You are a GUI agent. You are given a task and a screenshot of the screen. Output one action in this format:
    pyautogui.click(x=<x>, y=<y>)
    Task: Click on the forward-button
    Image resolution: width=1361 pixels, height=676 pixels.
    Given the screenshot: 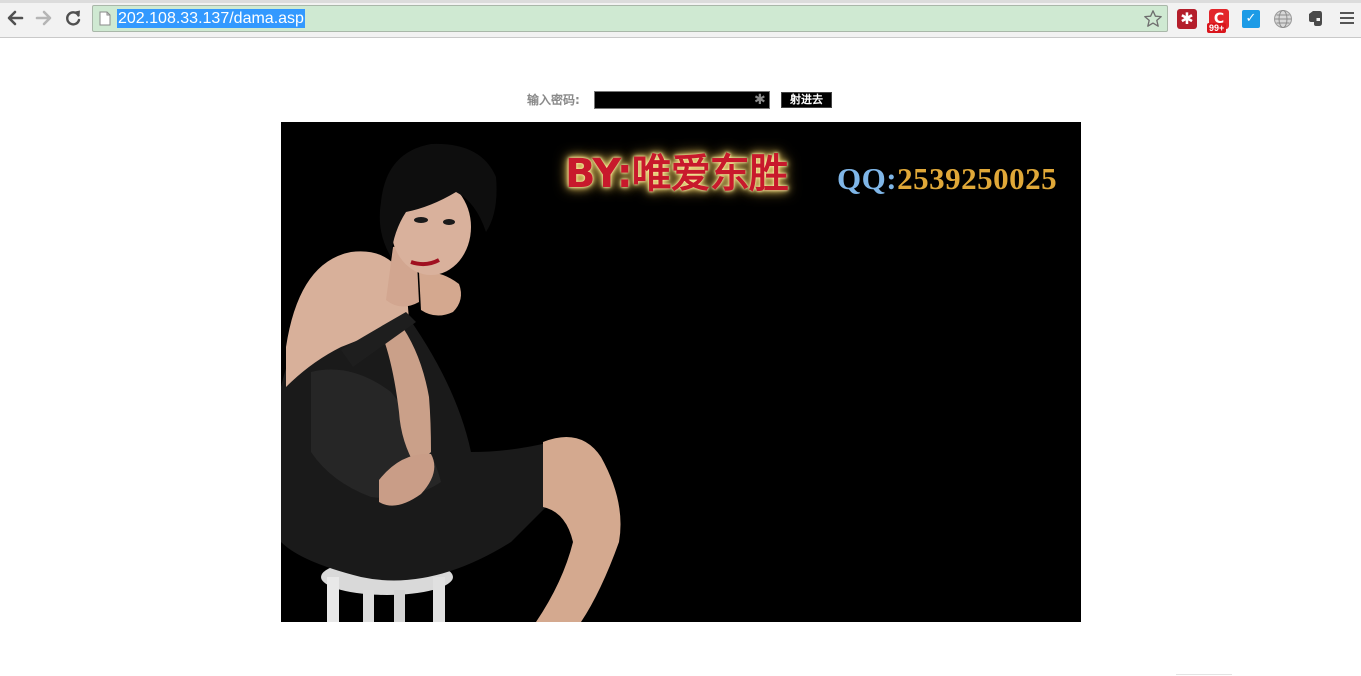 What is the action you would take?
    pyautogui.click(x=44, y=18)
    